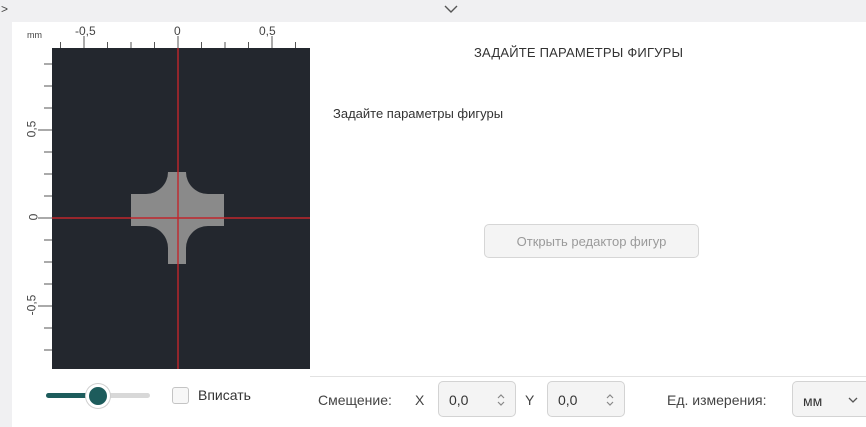 This screenshot has width=866, height=427. Describe the element at coordinates (98, 396) in the screenshot. I see `zoom-slider-thumb` at that location.